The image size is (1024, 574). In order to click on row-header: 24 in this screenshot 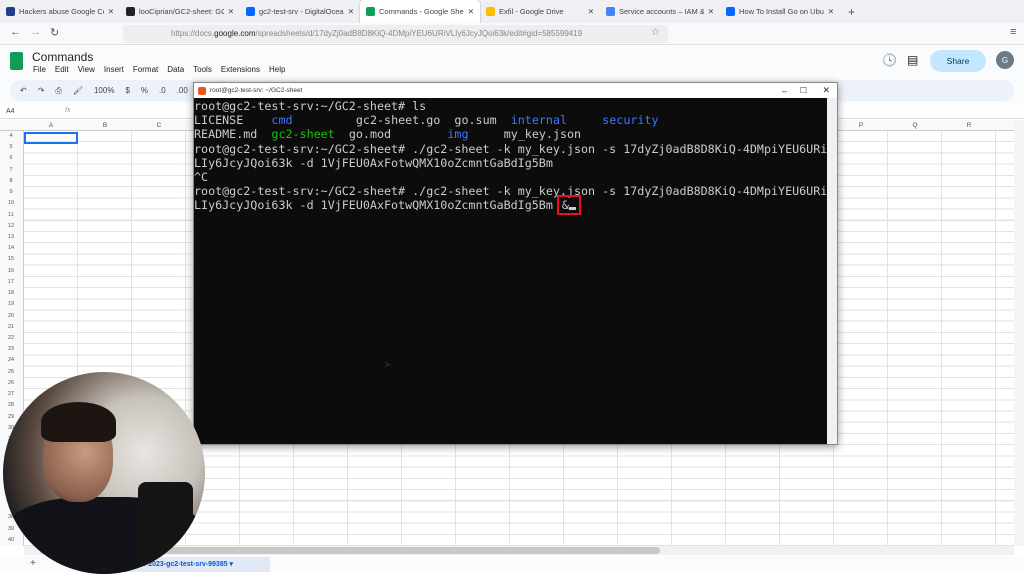, I will do `click(11, 360)`.